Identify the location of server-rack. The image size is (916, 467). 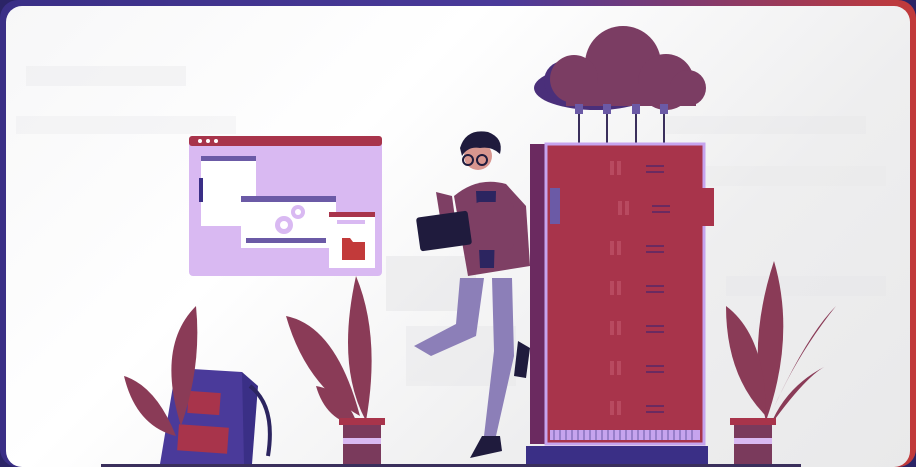
(620, 303).